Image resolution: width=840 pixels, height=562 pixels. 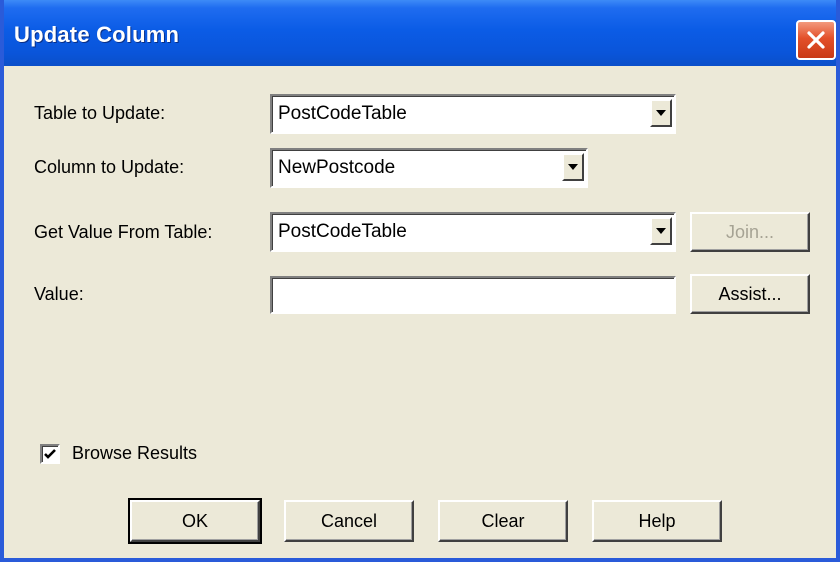 I want to click on window-title: Update Column, so click(x=97, y=34).